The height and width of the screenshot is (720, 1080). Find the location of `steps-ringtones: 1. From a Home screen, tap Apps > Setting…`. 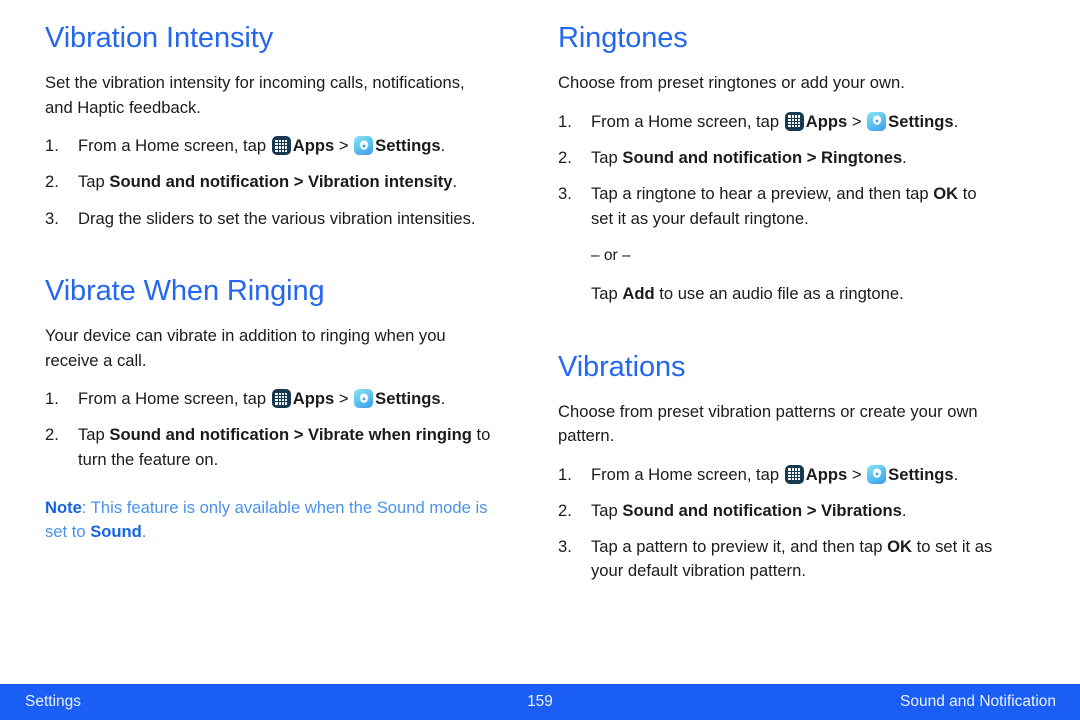

steps-ringtones: 1. From a Home screen, tap Apps > Setting… is located at coordinates (780, 170).